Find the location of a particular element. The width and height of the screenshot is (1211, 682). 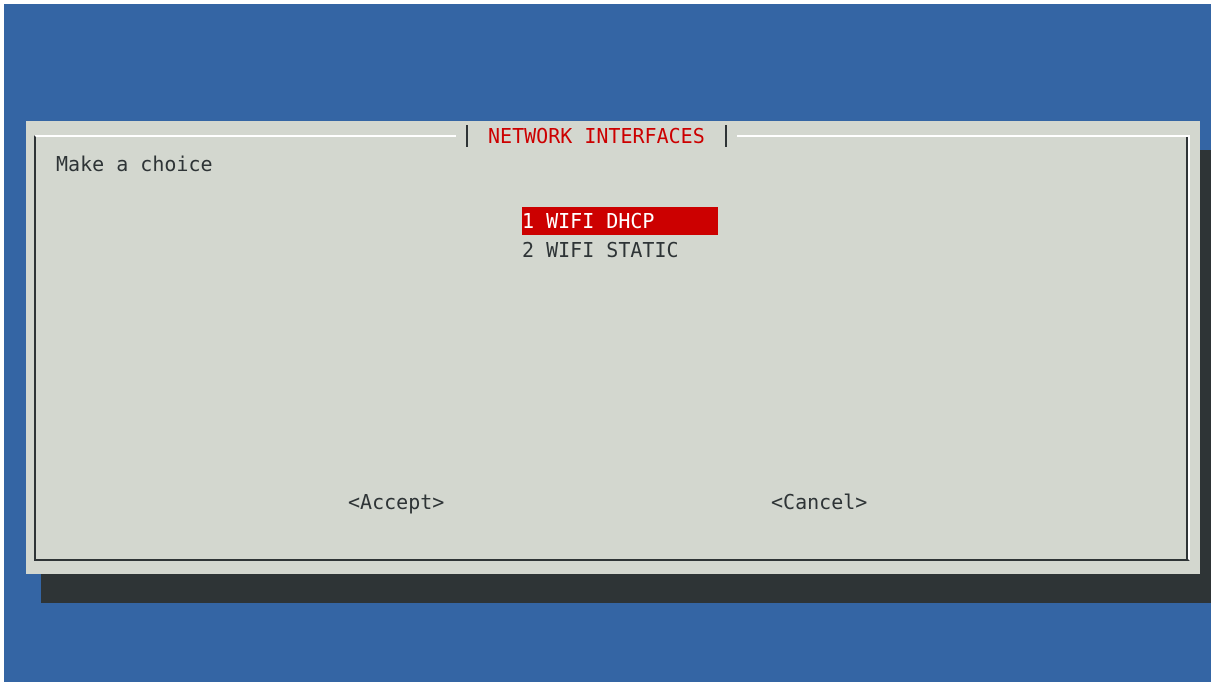

cancel-button: <Cancel> is located at coordinates (819, 502).